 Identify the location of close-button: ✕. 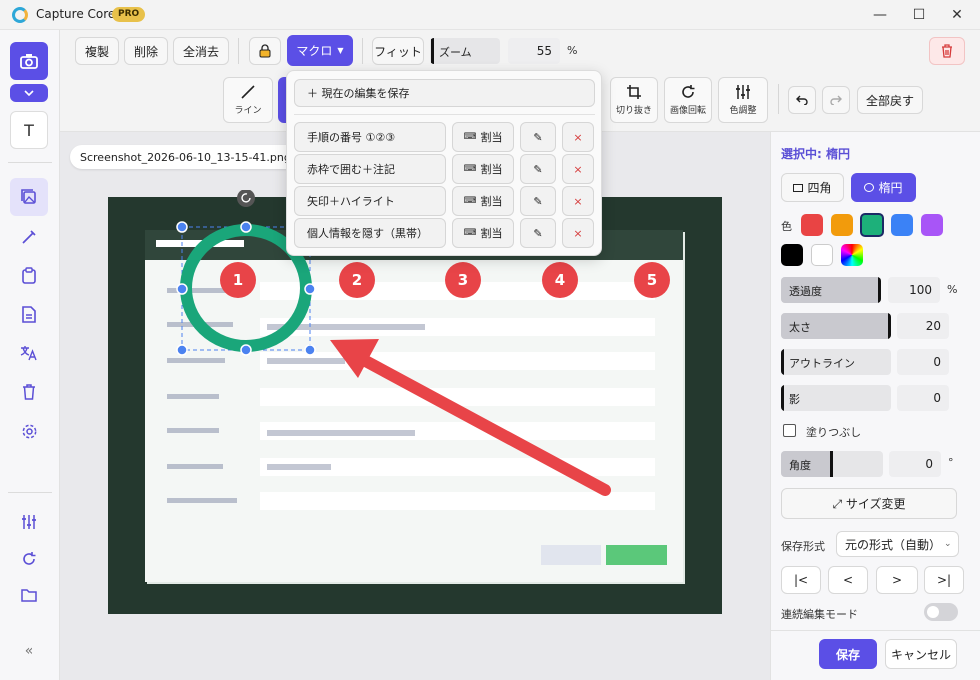
(957, 15).